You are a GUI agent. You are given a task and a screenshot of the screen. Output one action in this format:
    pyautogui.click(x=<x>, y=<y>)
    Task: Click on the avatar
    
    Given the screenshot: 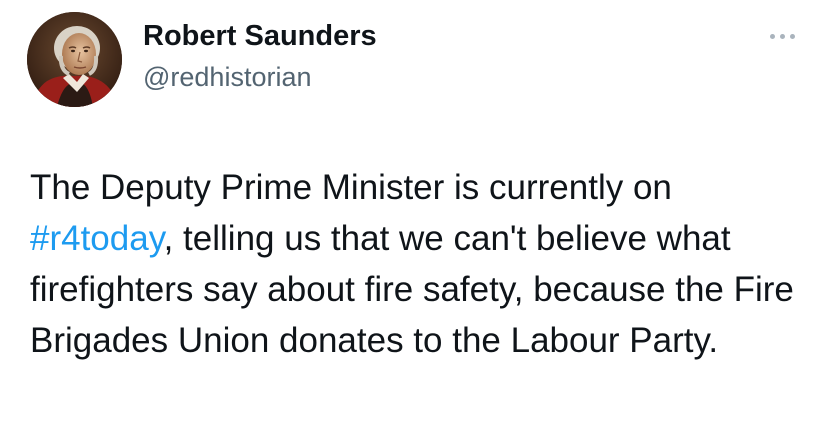 What is the action you would take?
    pyautogui.click(x=74, y=59)
    